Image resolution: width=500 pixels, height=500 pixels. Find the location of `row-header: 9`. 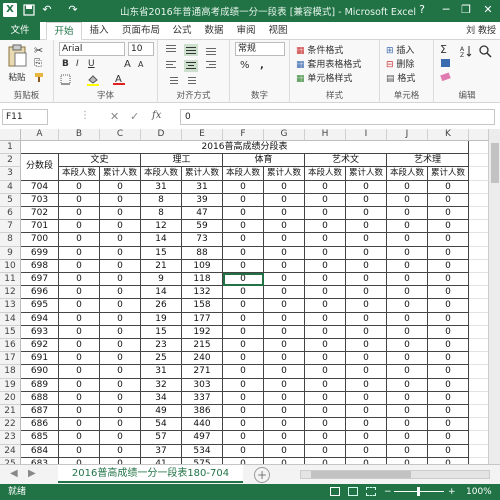

row-header: 9 is located at coordinates (10, 253).